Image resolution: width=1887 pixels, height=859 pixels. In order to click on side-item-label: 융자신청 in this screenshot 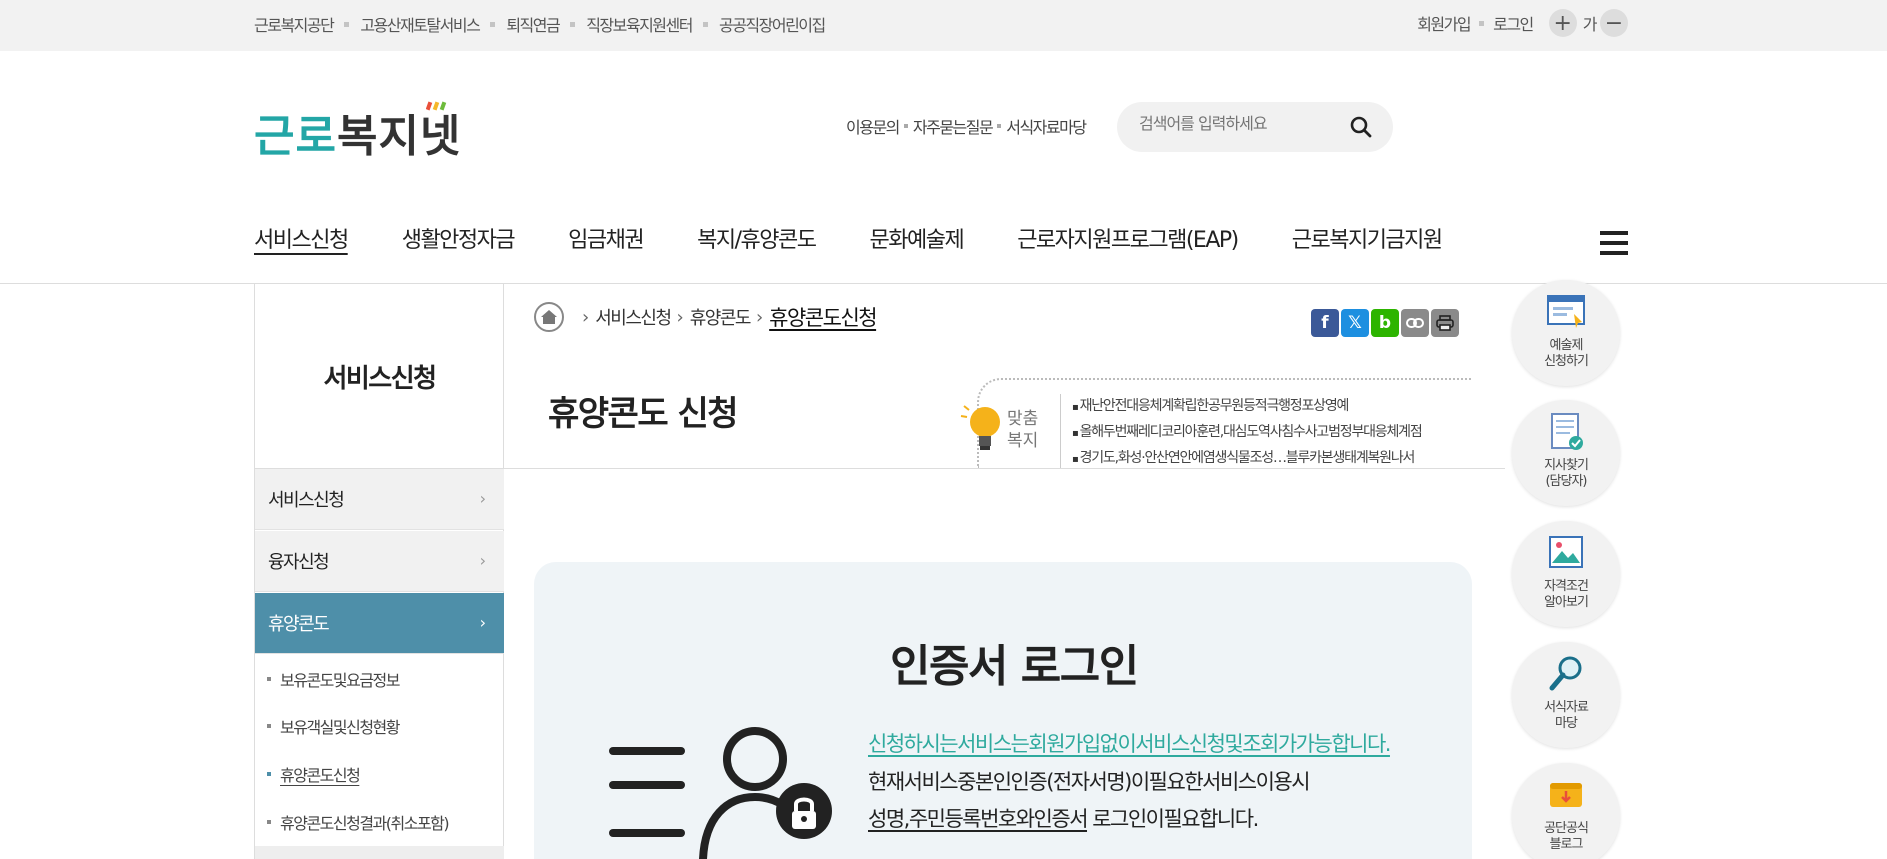, I will do `click(299, 562)`.